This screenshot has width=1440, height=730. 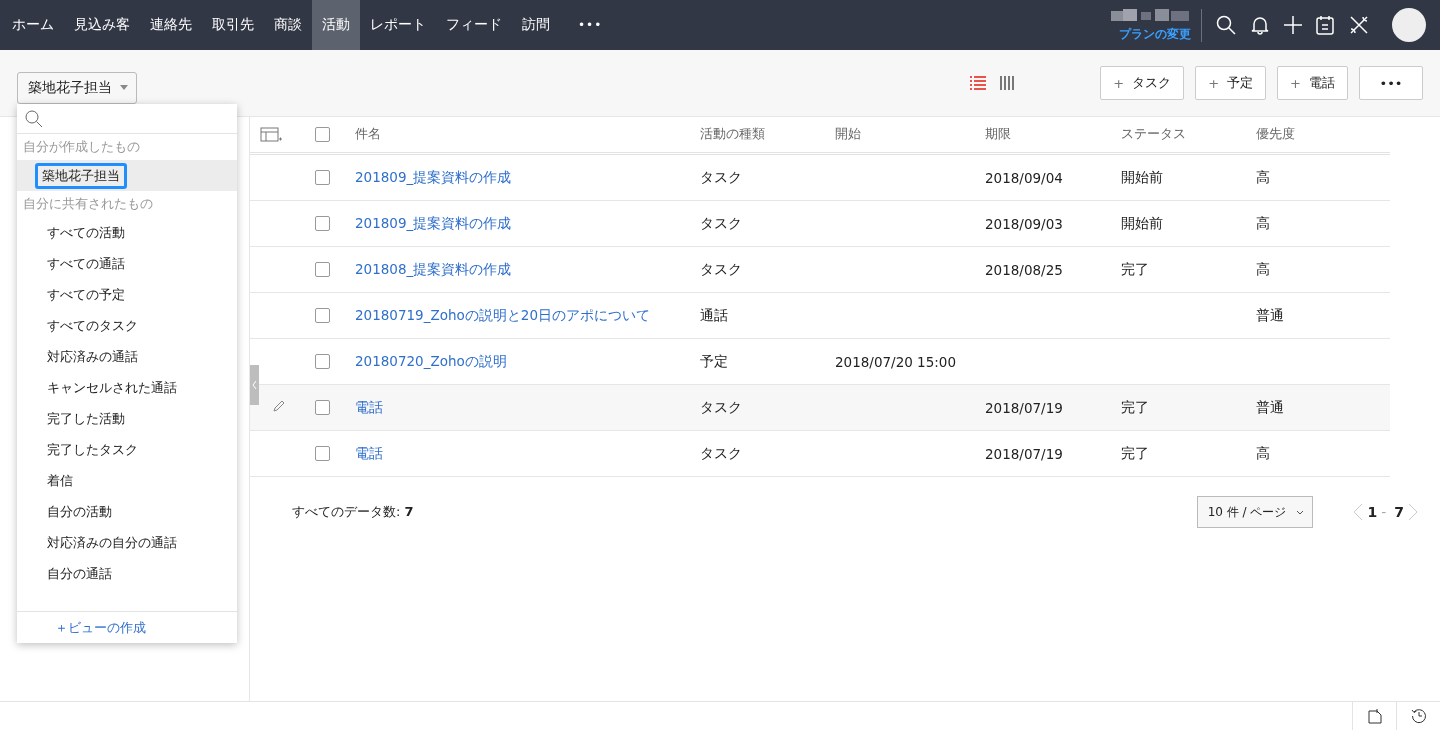 What do you see at coordinates (1188, 134) in the screenshot?
I see `column-header: ステータス` at bounding box center [1188, 134].